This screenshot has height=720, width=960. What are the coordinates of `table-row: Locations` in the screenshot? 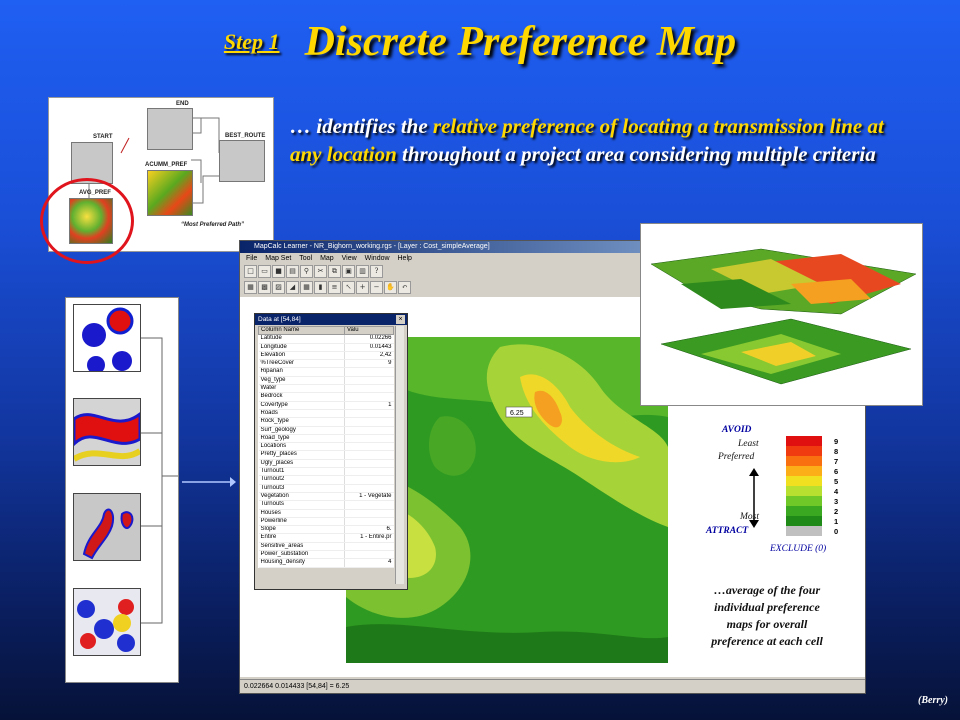 It's located at (326, 447).